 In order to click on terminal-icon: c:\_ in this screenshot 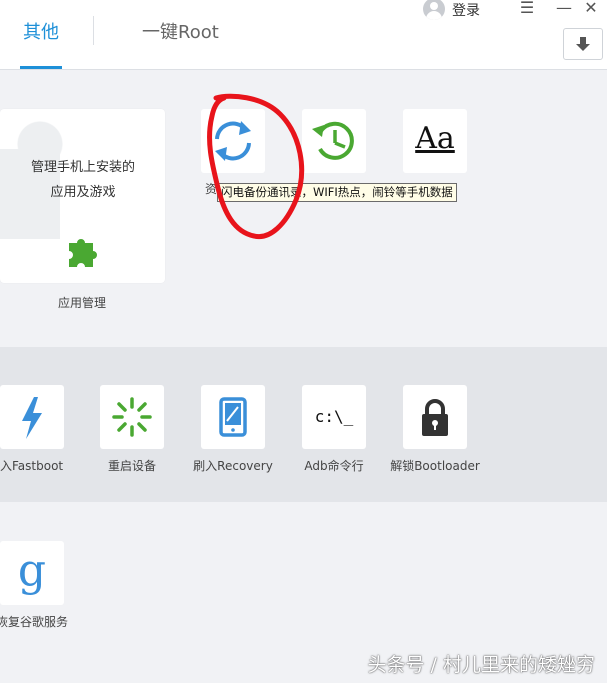, I will do `click(334, 416)`.